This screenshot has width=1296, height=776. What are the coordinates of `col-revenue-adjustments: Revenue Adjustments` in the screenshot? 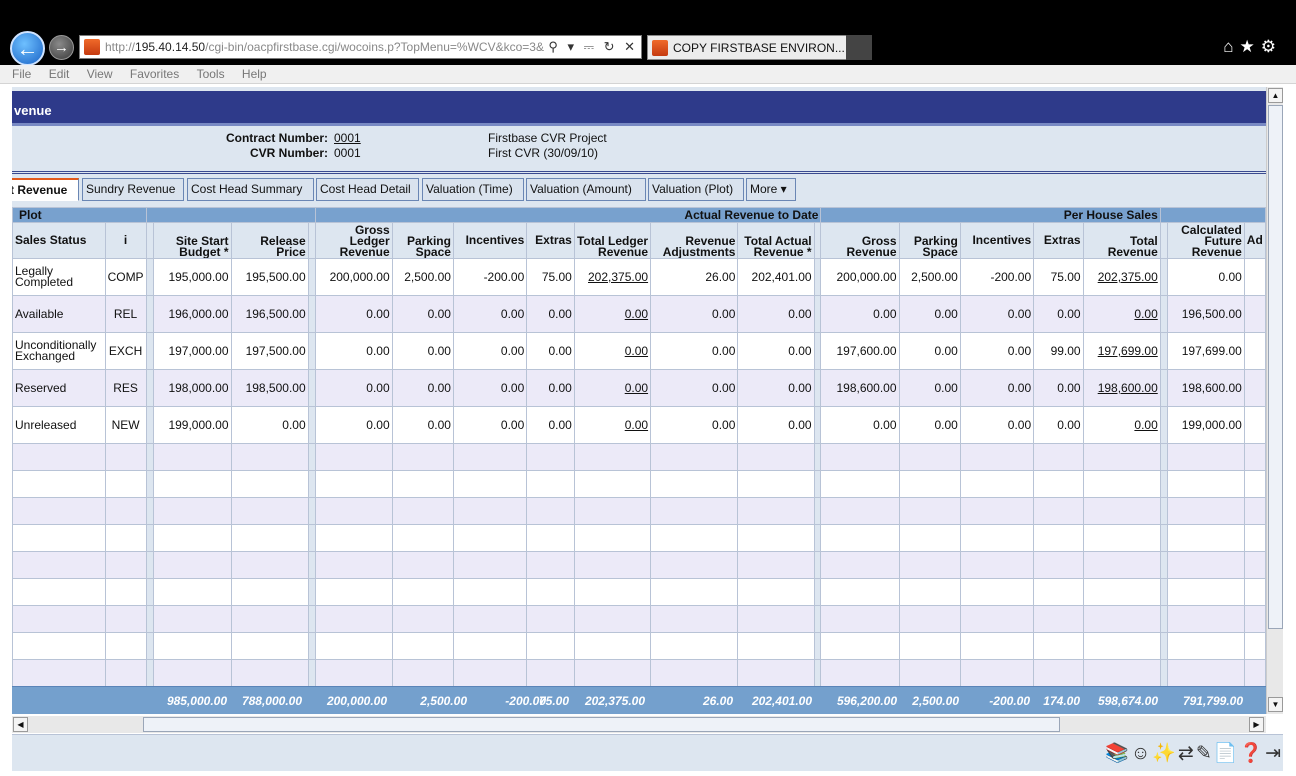 It's located at (694, 240).